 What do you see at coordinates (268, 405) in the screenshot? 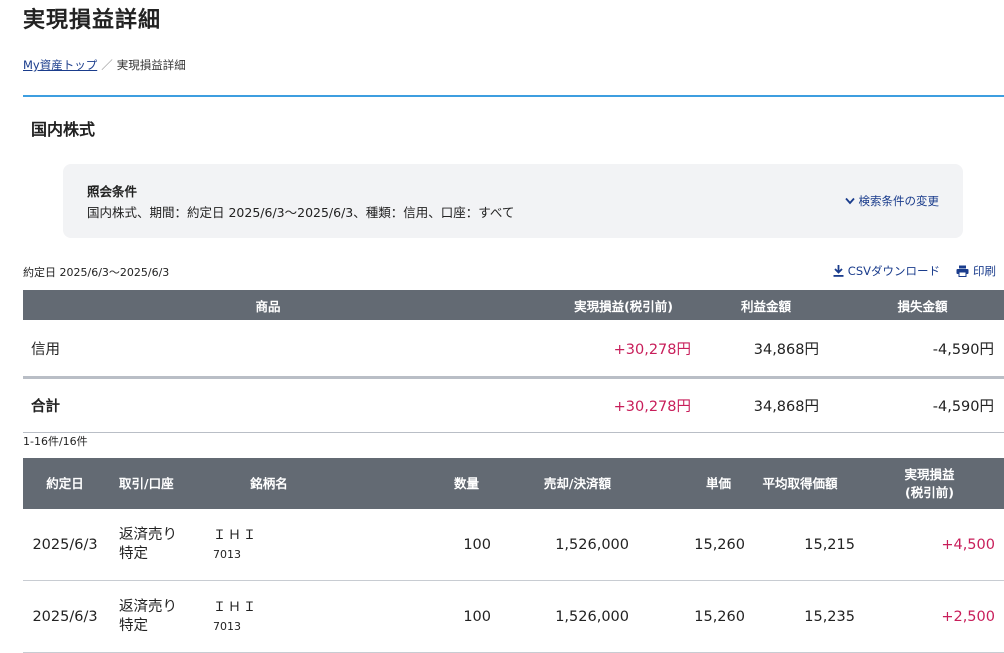
I see `total-label: 合計` at bounding box center [268, 405].